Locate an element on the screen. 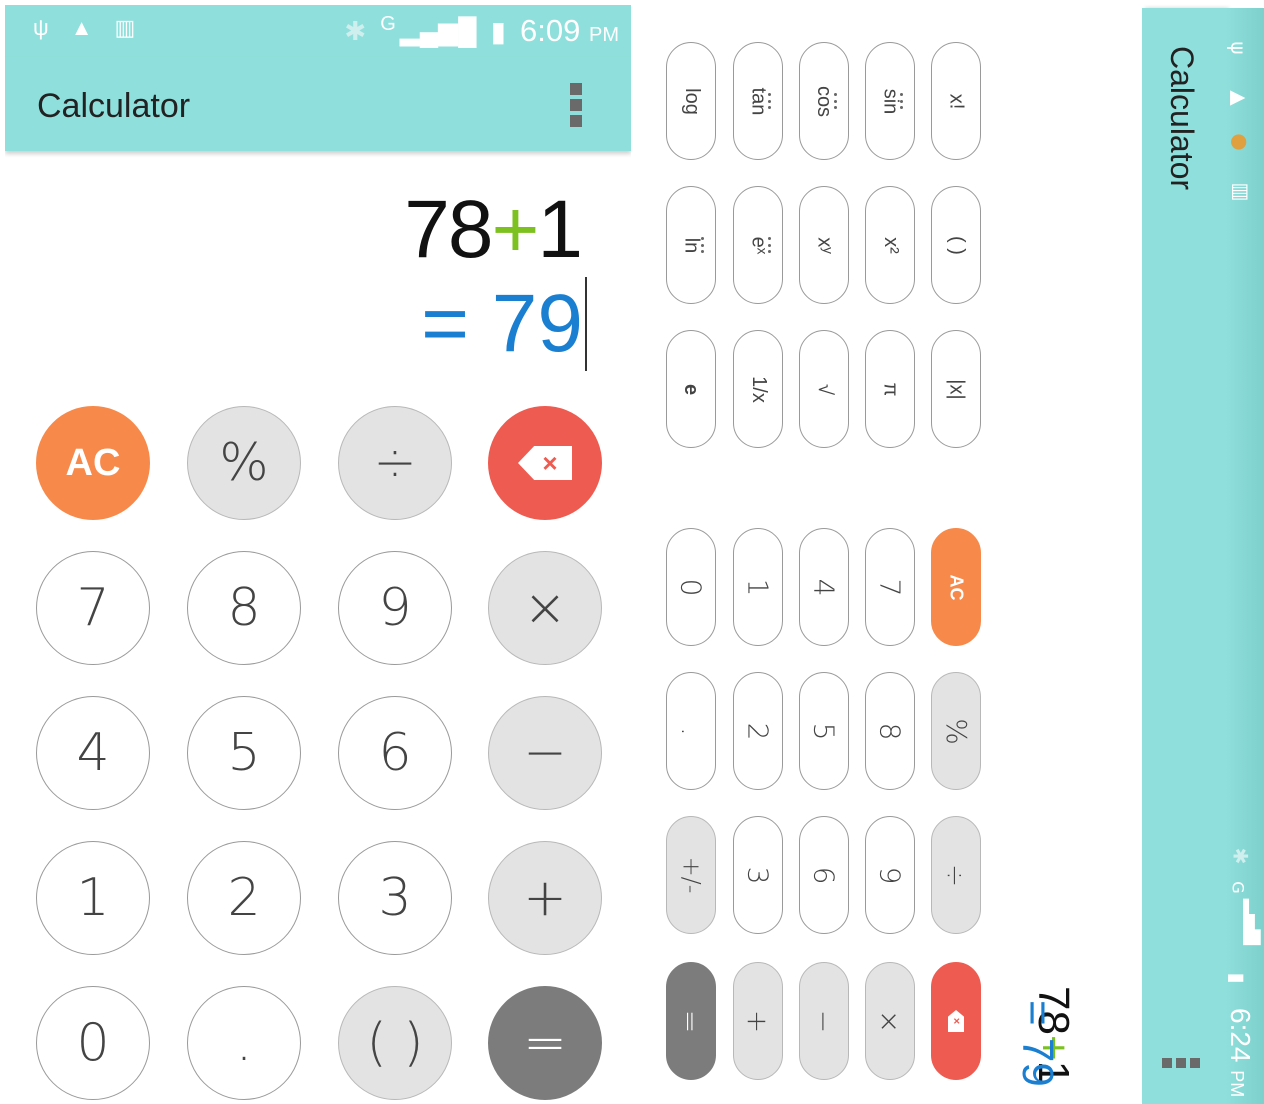 The height and width of the screenshot is (1104, 1264). landscape-result: = 79 is located at coordinates (1037, 1043).